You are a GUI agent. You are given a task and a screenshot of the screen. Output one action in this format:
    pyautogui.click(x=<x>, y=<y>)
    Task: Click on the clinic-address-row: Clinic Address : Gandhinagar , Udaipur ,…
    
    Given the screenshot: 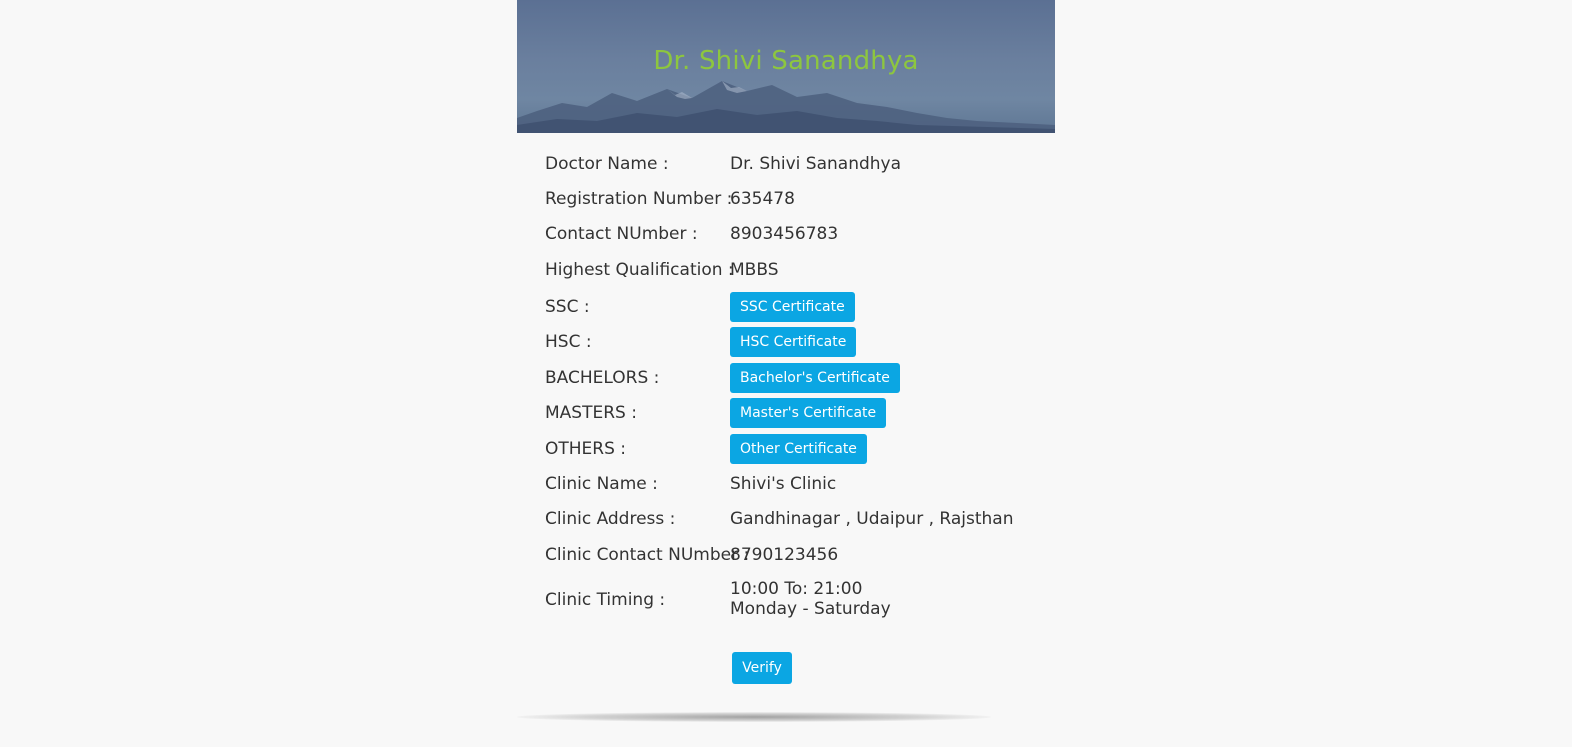 What is the action you would take?
    pyautogui.click(x=785, y=519)
    